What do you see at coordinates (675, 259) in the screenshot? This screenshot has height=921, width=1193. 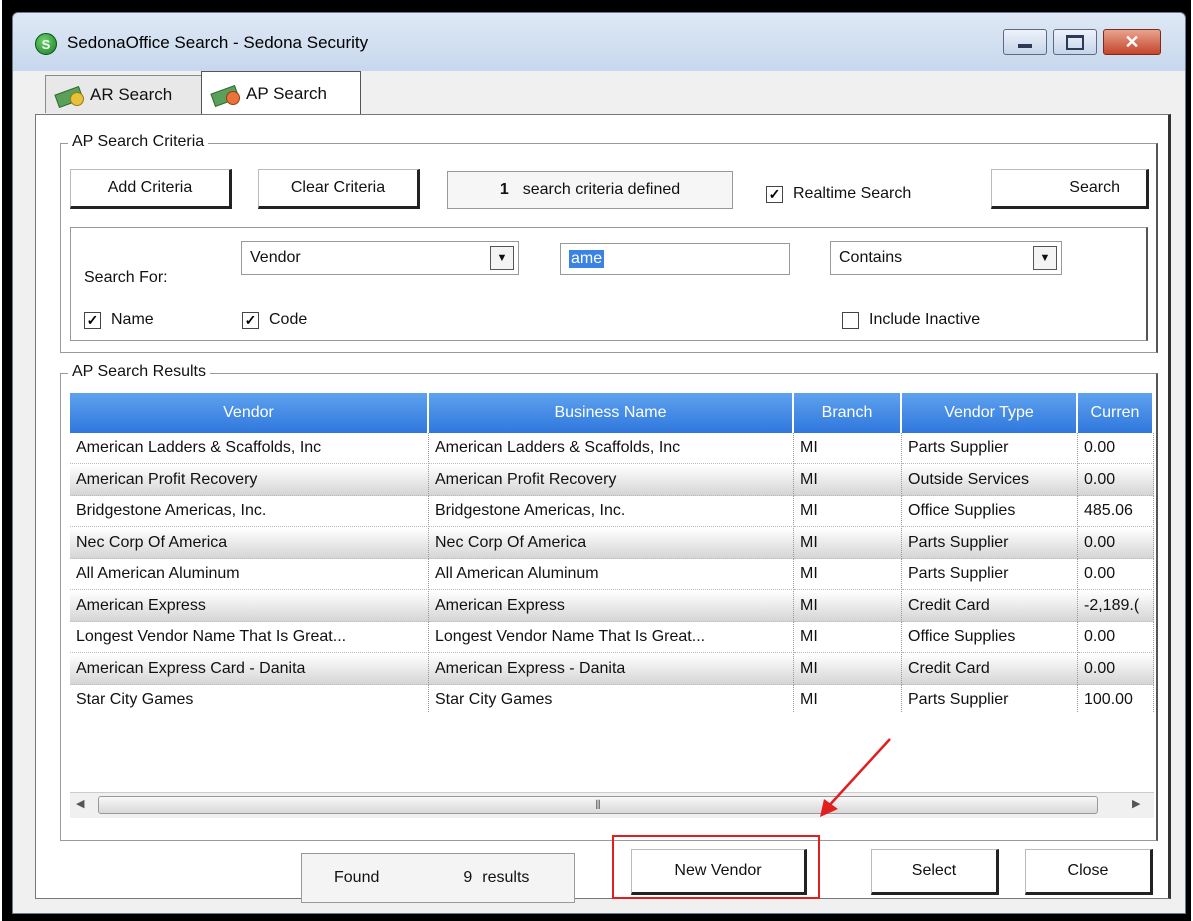 I see `search-text-input: ame` at bounding box center [675, 259].